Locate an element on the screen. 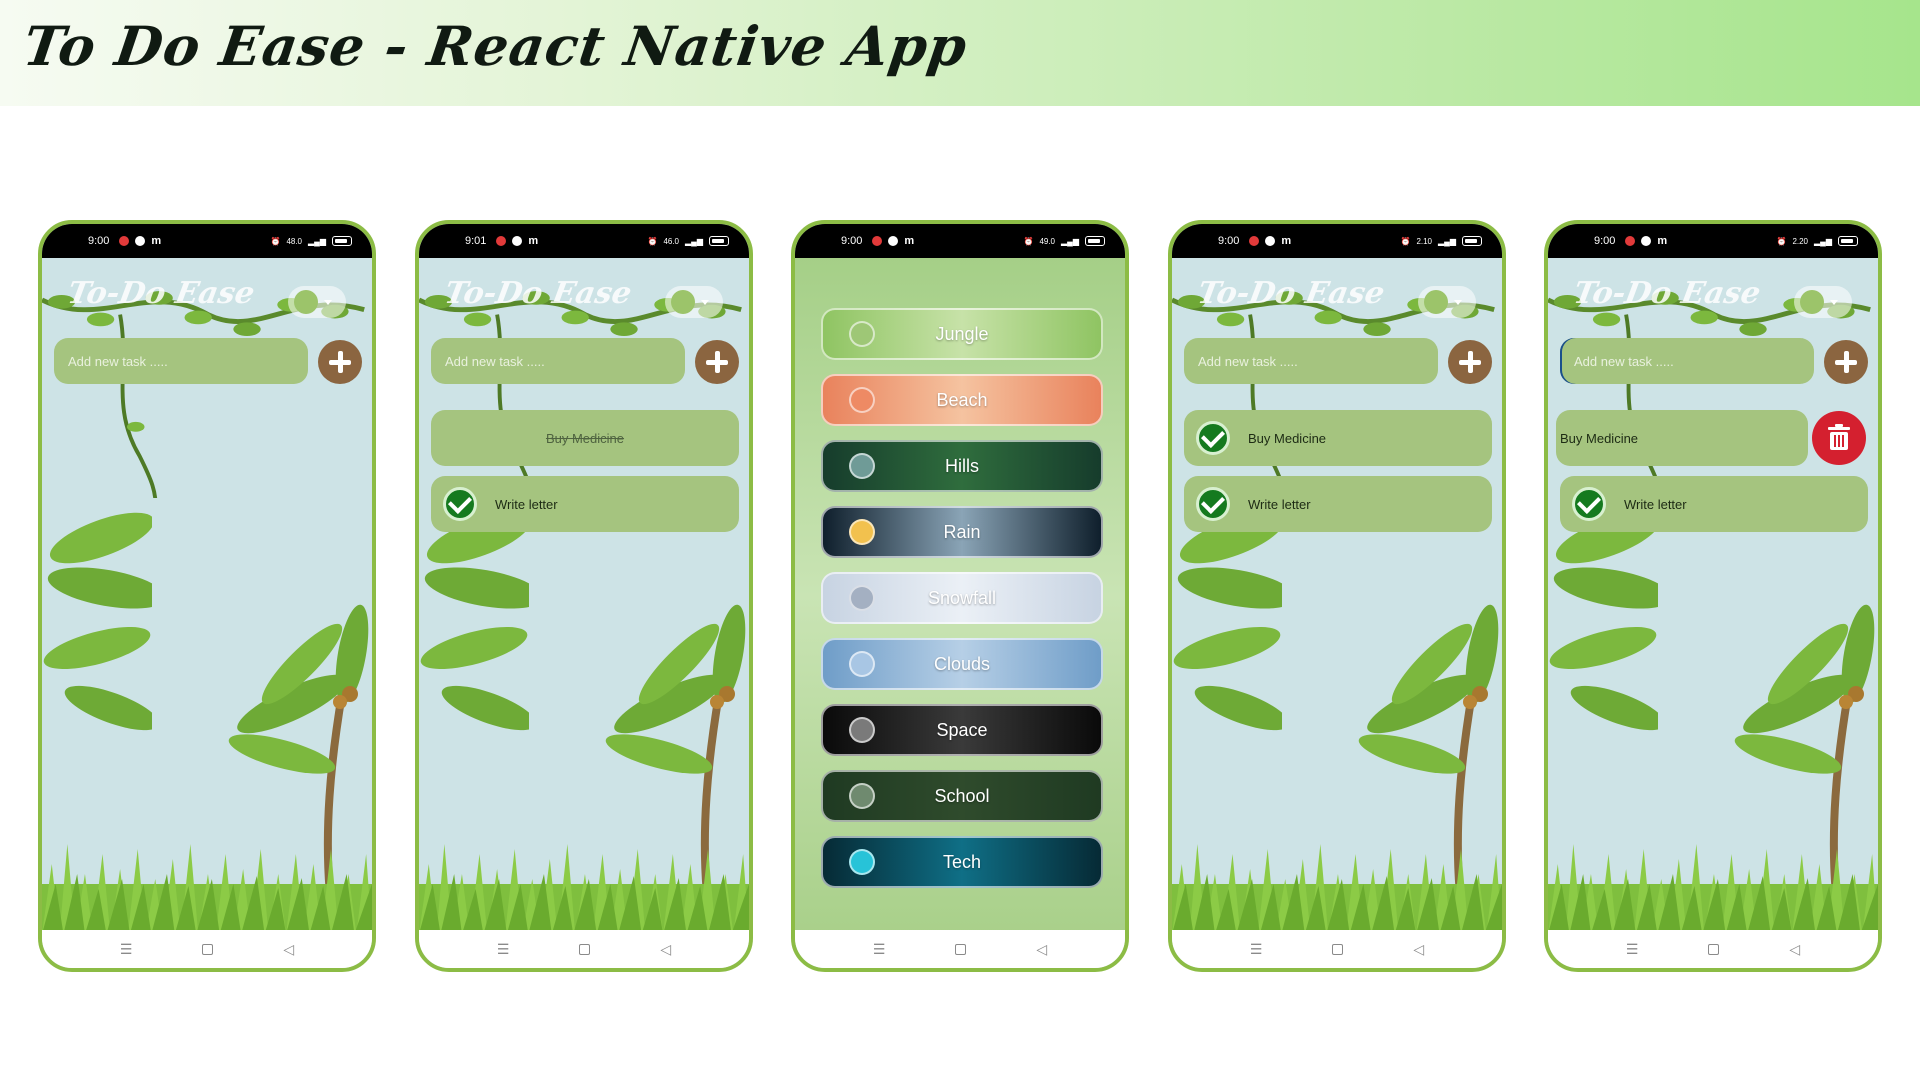 Image resolution: width=1920 pixels, height=1080 pixels. theme-option-beach: Beach is located at coordinates (962, 400).